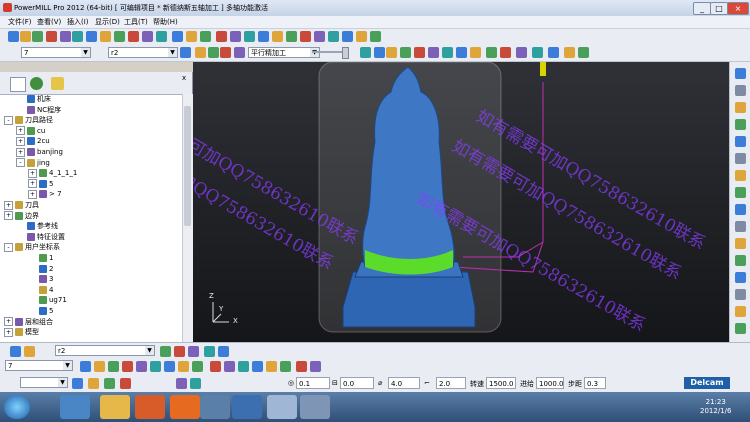 This screenshot has height=422, width=750. Describe the element at coordinates (40, 184) in the screenshot. I see `tree-item: +5` at that location.